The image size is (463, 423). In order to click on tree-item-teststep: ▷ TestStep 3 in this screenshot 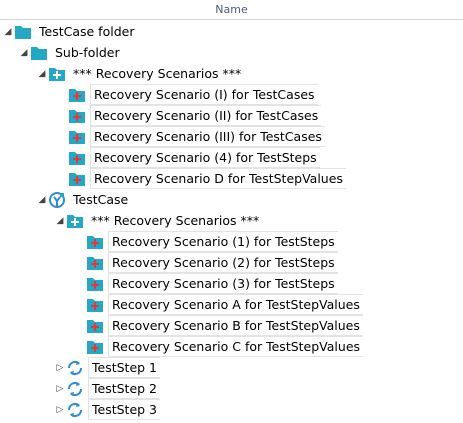, I will do `click(107, 409)`.